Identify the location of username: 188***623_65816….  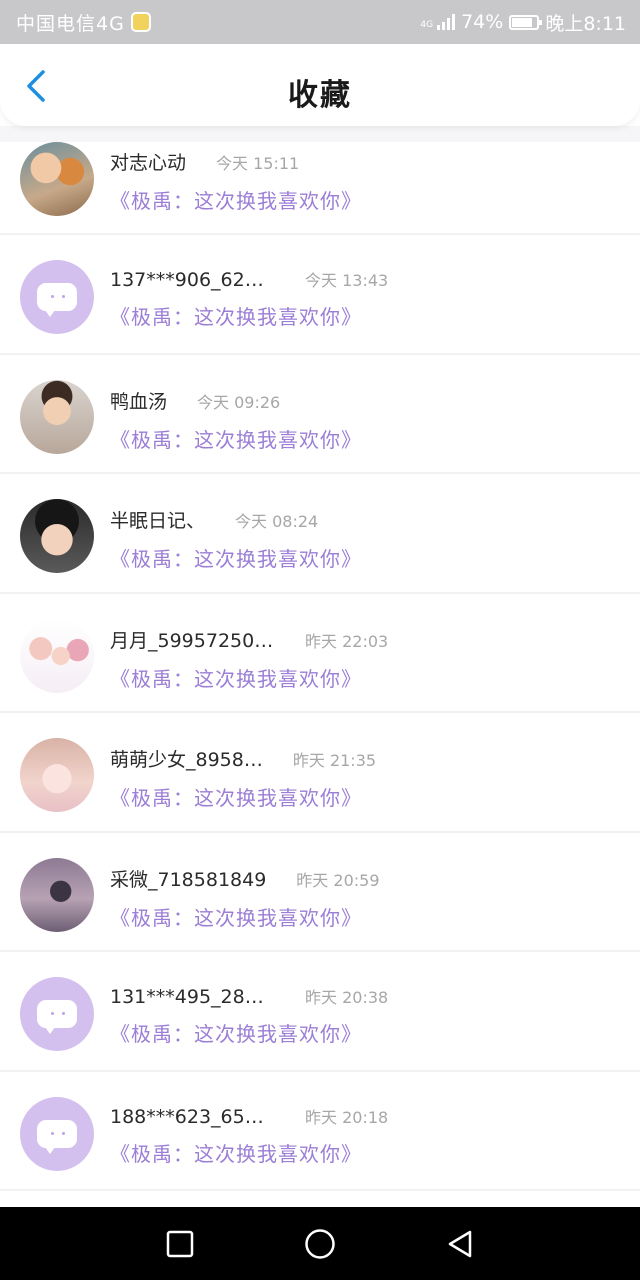
(192, 1117).